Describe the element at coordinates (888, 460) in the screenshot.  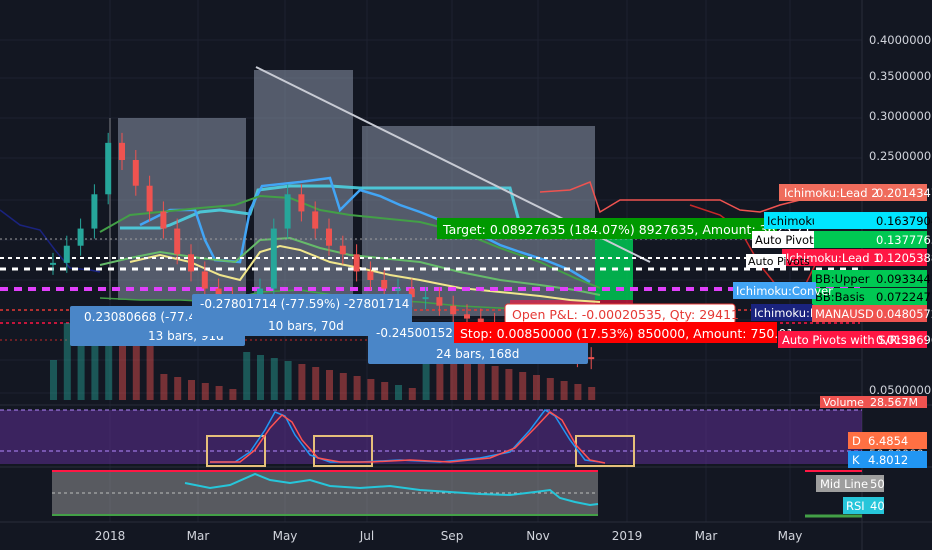
I see `label-k-value: 4.8012` at that location.